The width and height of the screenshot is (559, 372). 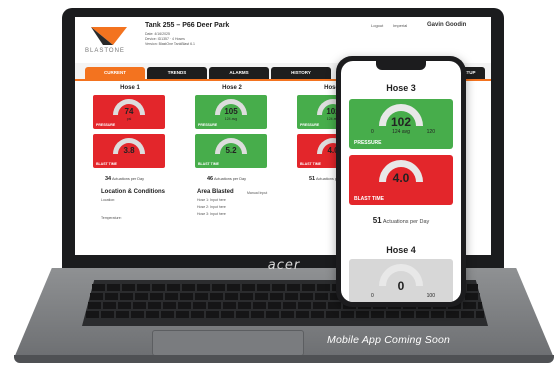 What do you see at coordinates (377, 25) in the screenshot?
I see `logout-link: Logout` at bounding box center [377, 25].